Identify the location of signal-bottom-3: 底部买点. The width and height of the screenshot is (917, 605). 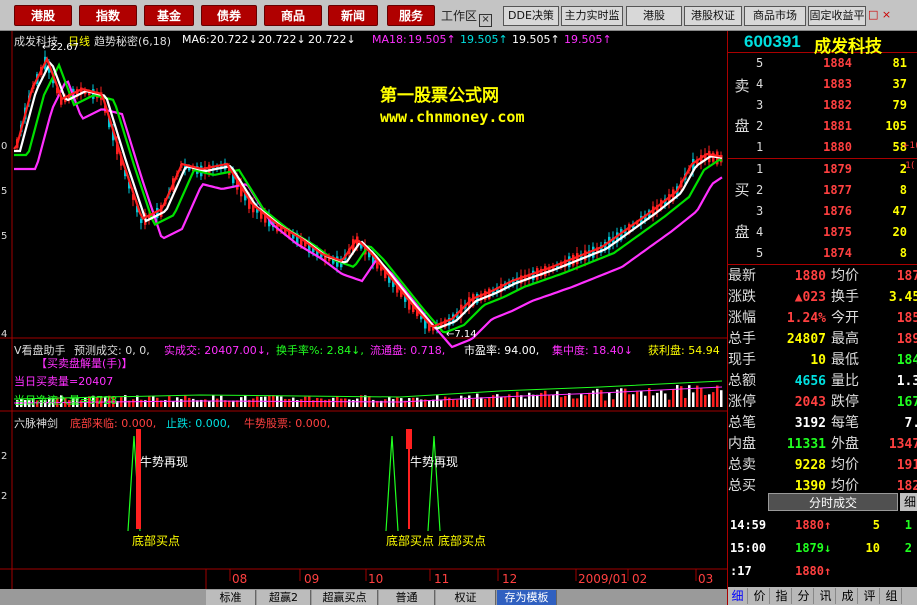
(462, 541).